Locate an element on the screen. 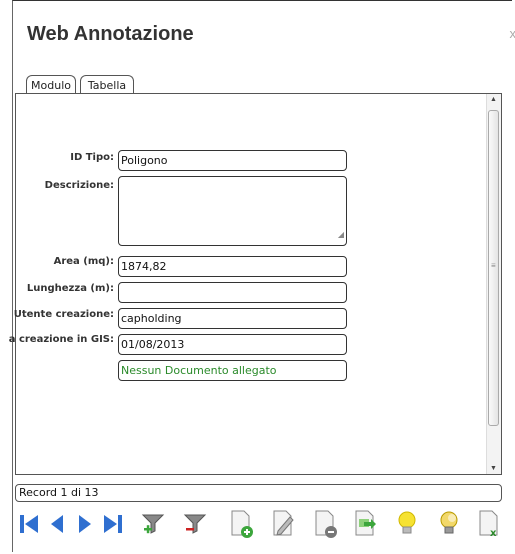 The height and width of the screenshot is (554, 515). tab-modulo: Modulo is located at coordinates (51, 85).